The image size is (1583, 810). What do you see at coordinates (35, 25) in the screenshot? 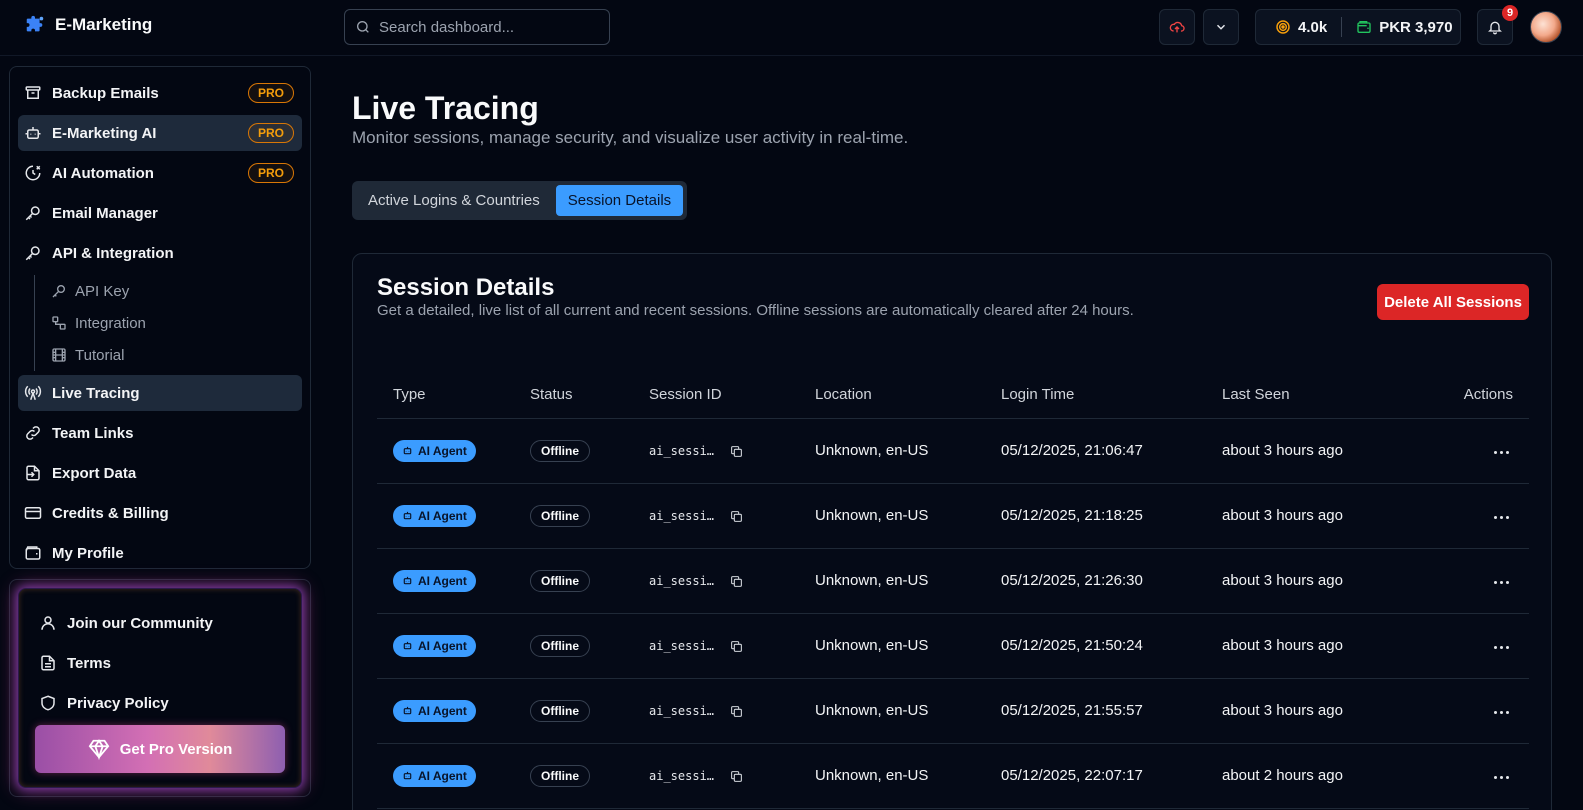
I see `puzzle-logo-icon` at bounding box center [35, 25].